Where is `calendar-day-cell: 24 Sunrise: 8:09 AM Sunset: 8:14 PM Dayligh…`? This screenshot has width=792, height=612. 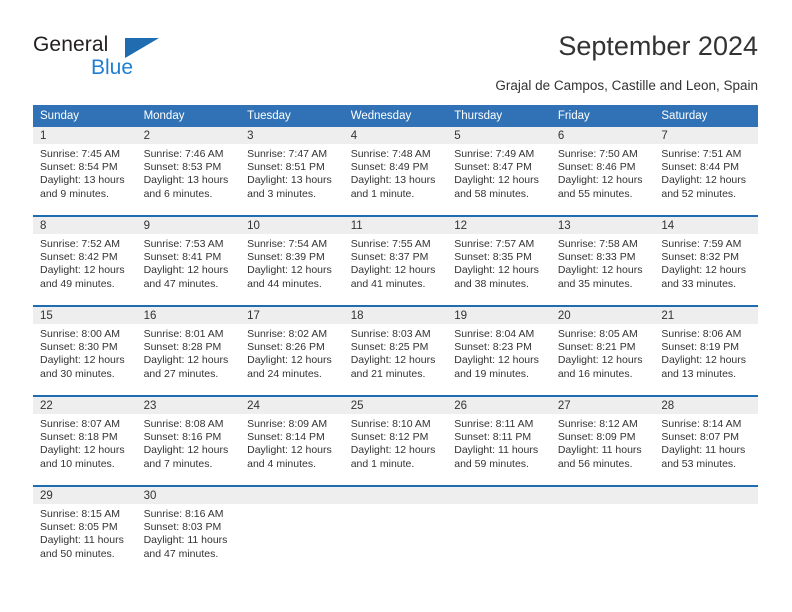 calendar-day-cell: 24 Sunrise: 8:09 AM Sunset: 8:14 PM Dayligh… is located at coordinates (292, 440).